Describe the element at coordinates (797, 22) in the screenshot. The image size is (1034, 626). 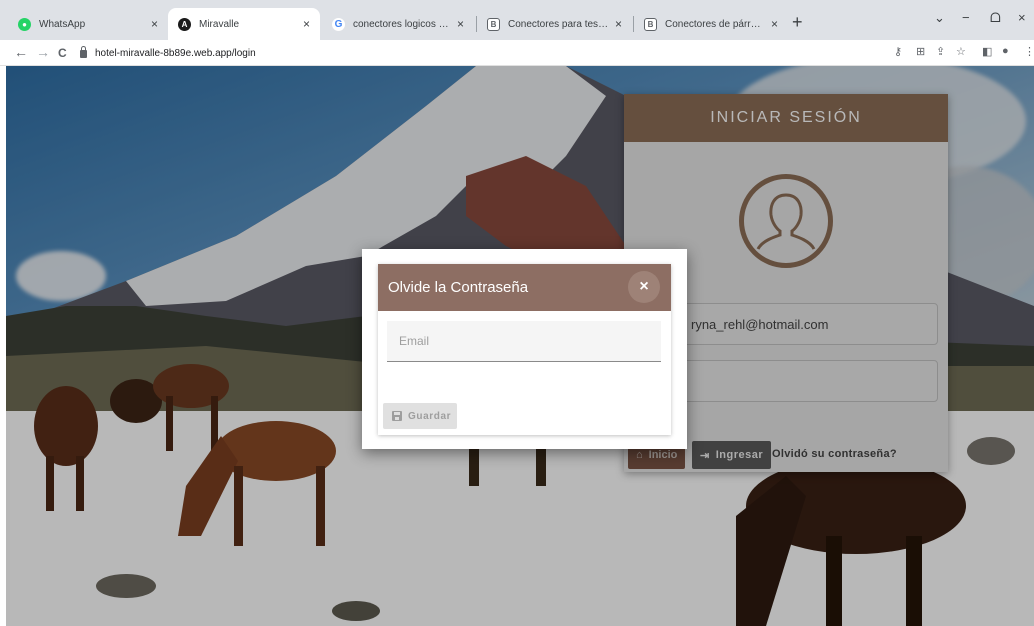
I see `new-tab-button: +` at that location.